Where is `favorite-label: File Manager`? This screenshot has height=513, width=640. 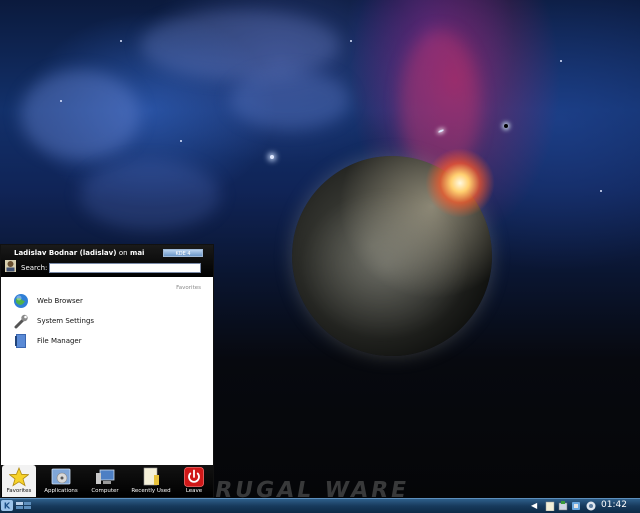 favorite-label: File Manager is located at coordinates (59, 341).